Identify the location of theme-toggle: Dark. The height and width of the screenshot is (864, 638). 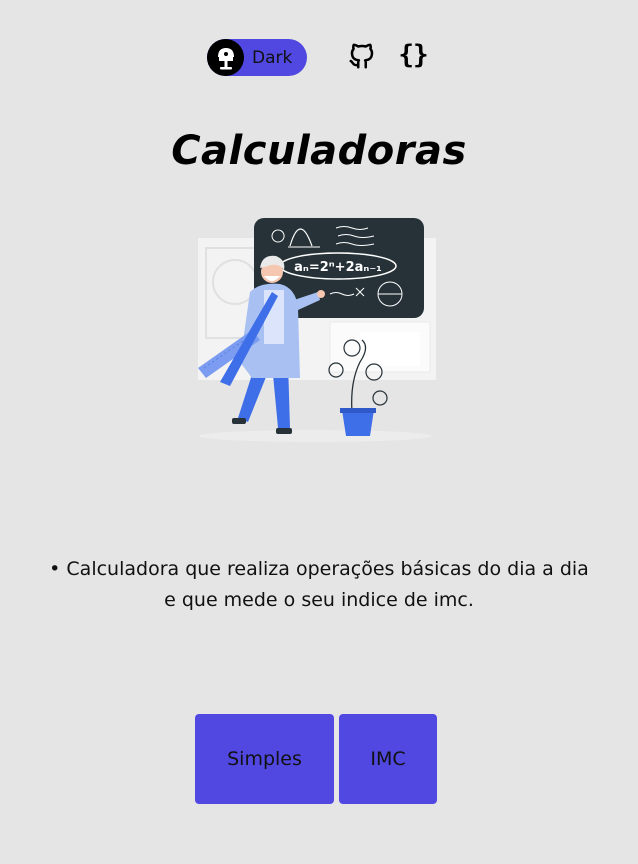
(257, 57).